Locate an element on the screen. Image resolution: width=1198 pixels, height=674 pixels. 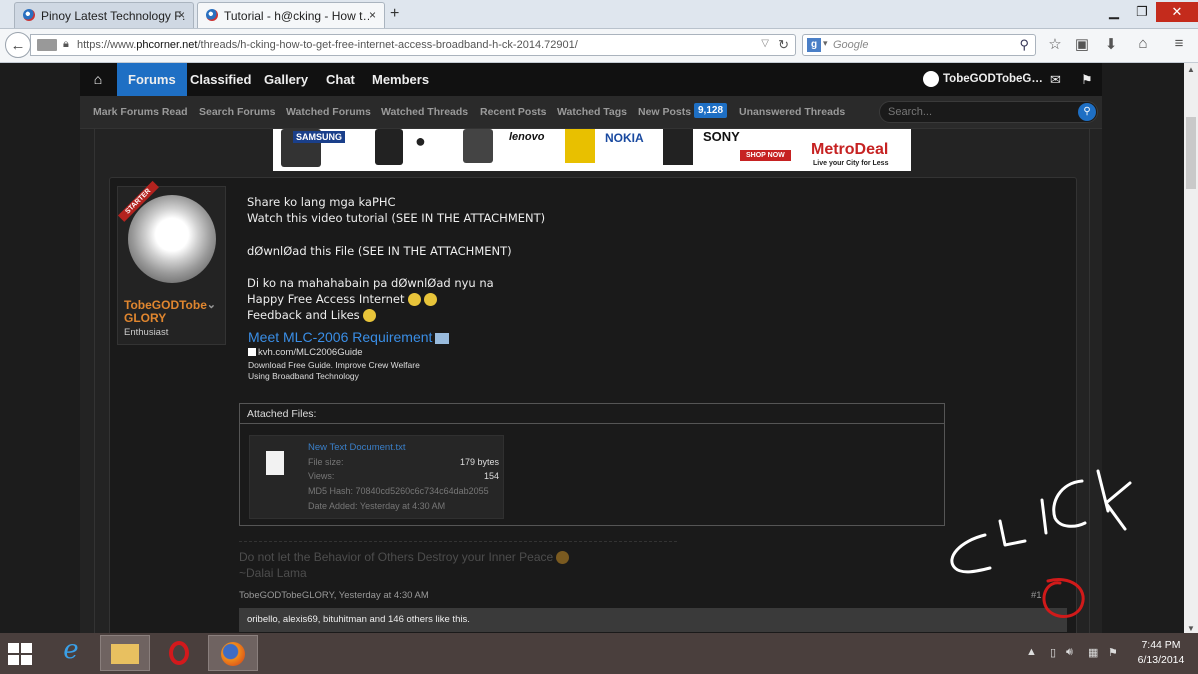
subnav-search-forums: Search Forums is located at coordinates (237, 112).